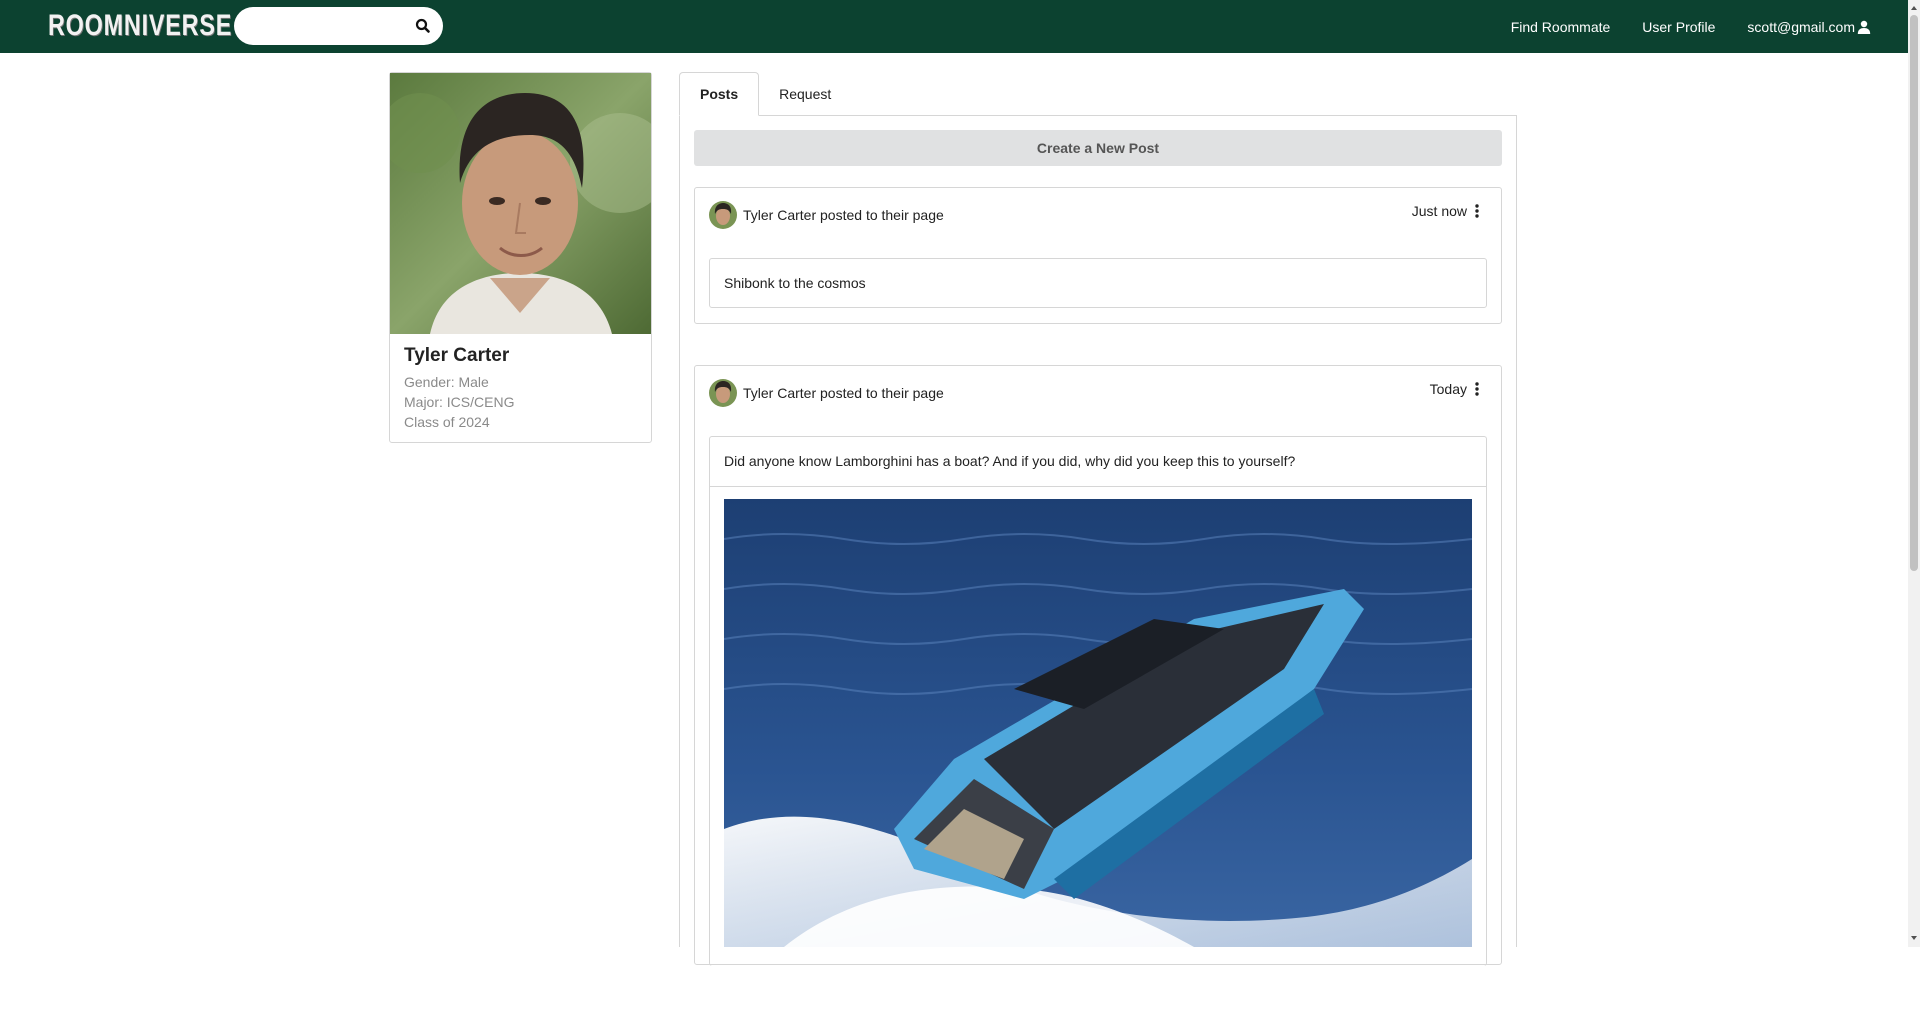 This screenshot has height=1023, width=1920. I want to click on scroll-down-arrow-icon, so click(1914, 938).